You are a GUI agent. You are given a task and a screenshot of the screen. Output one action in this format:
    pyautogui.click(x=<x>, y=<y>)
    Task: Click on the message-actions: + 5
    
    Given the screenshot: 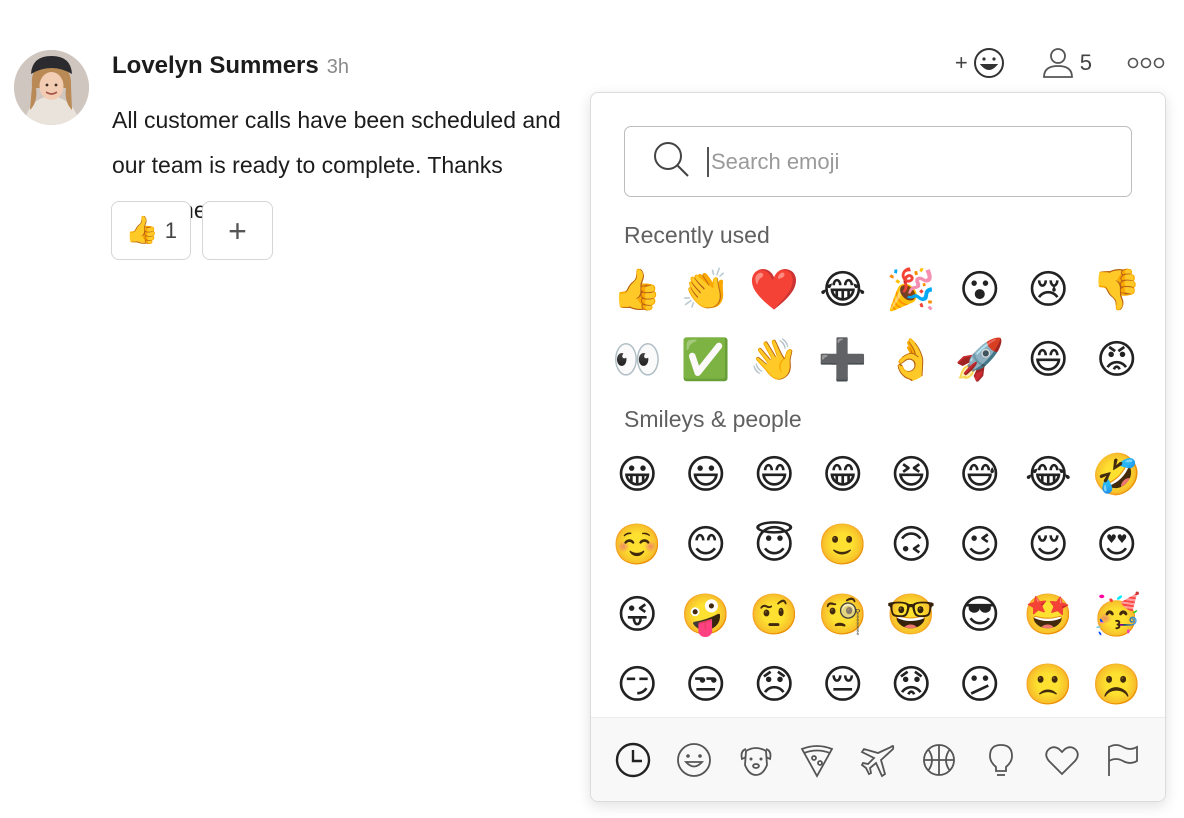 What is the action you would take?
    pyautogui.click(x=1060, y=63)
    